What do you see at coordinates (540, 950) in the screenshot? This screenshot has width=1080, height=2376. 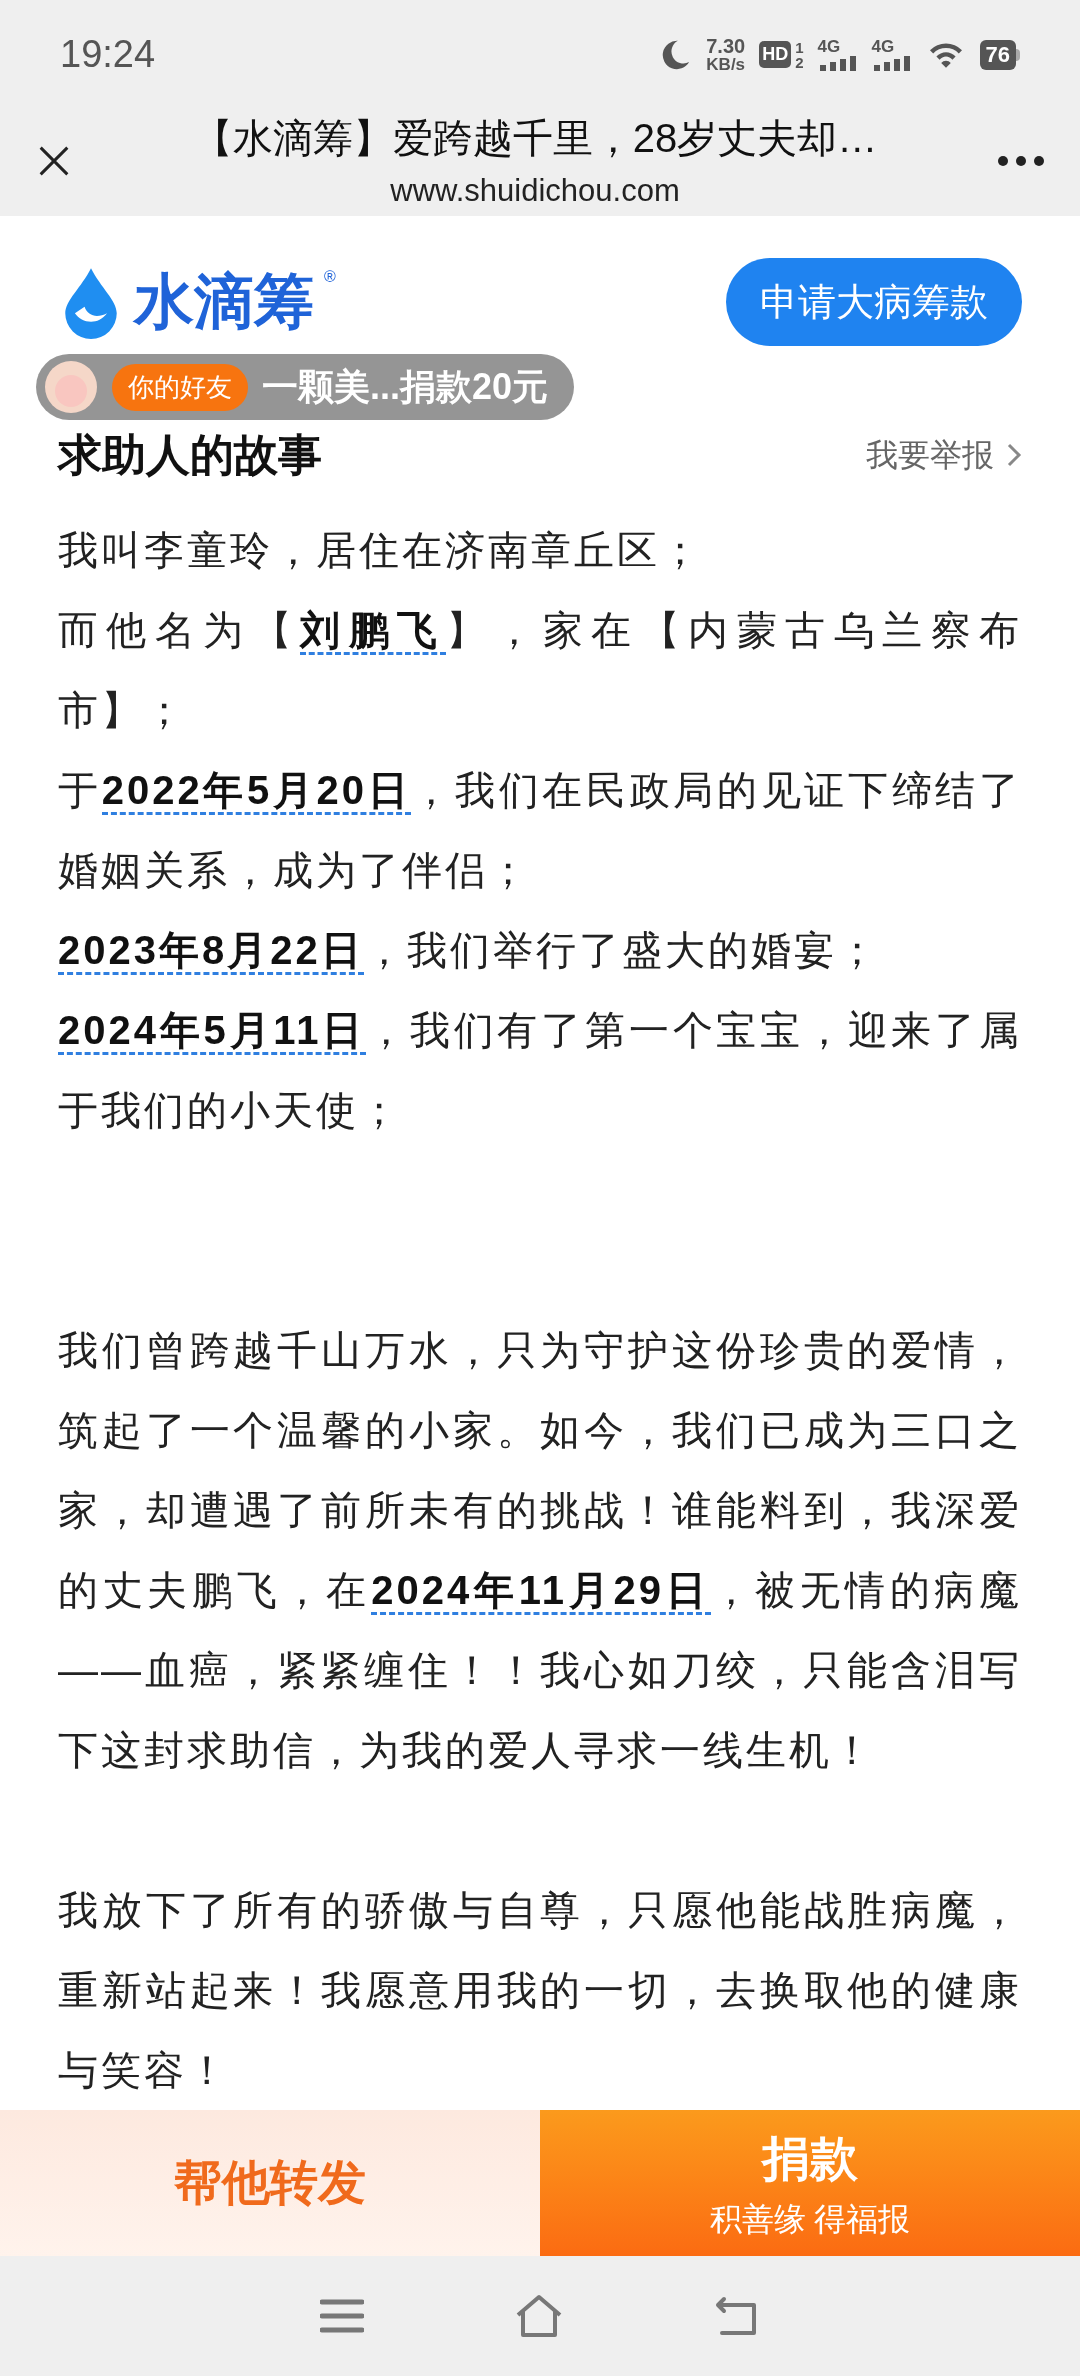 I see `story-paragraph: 2023年8月22日，我们举行了盛大的婚宴；` at bounding box center [540, 950].